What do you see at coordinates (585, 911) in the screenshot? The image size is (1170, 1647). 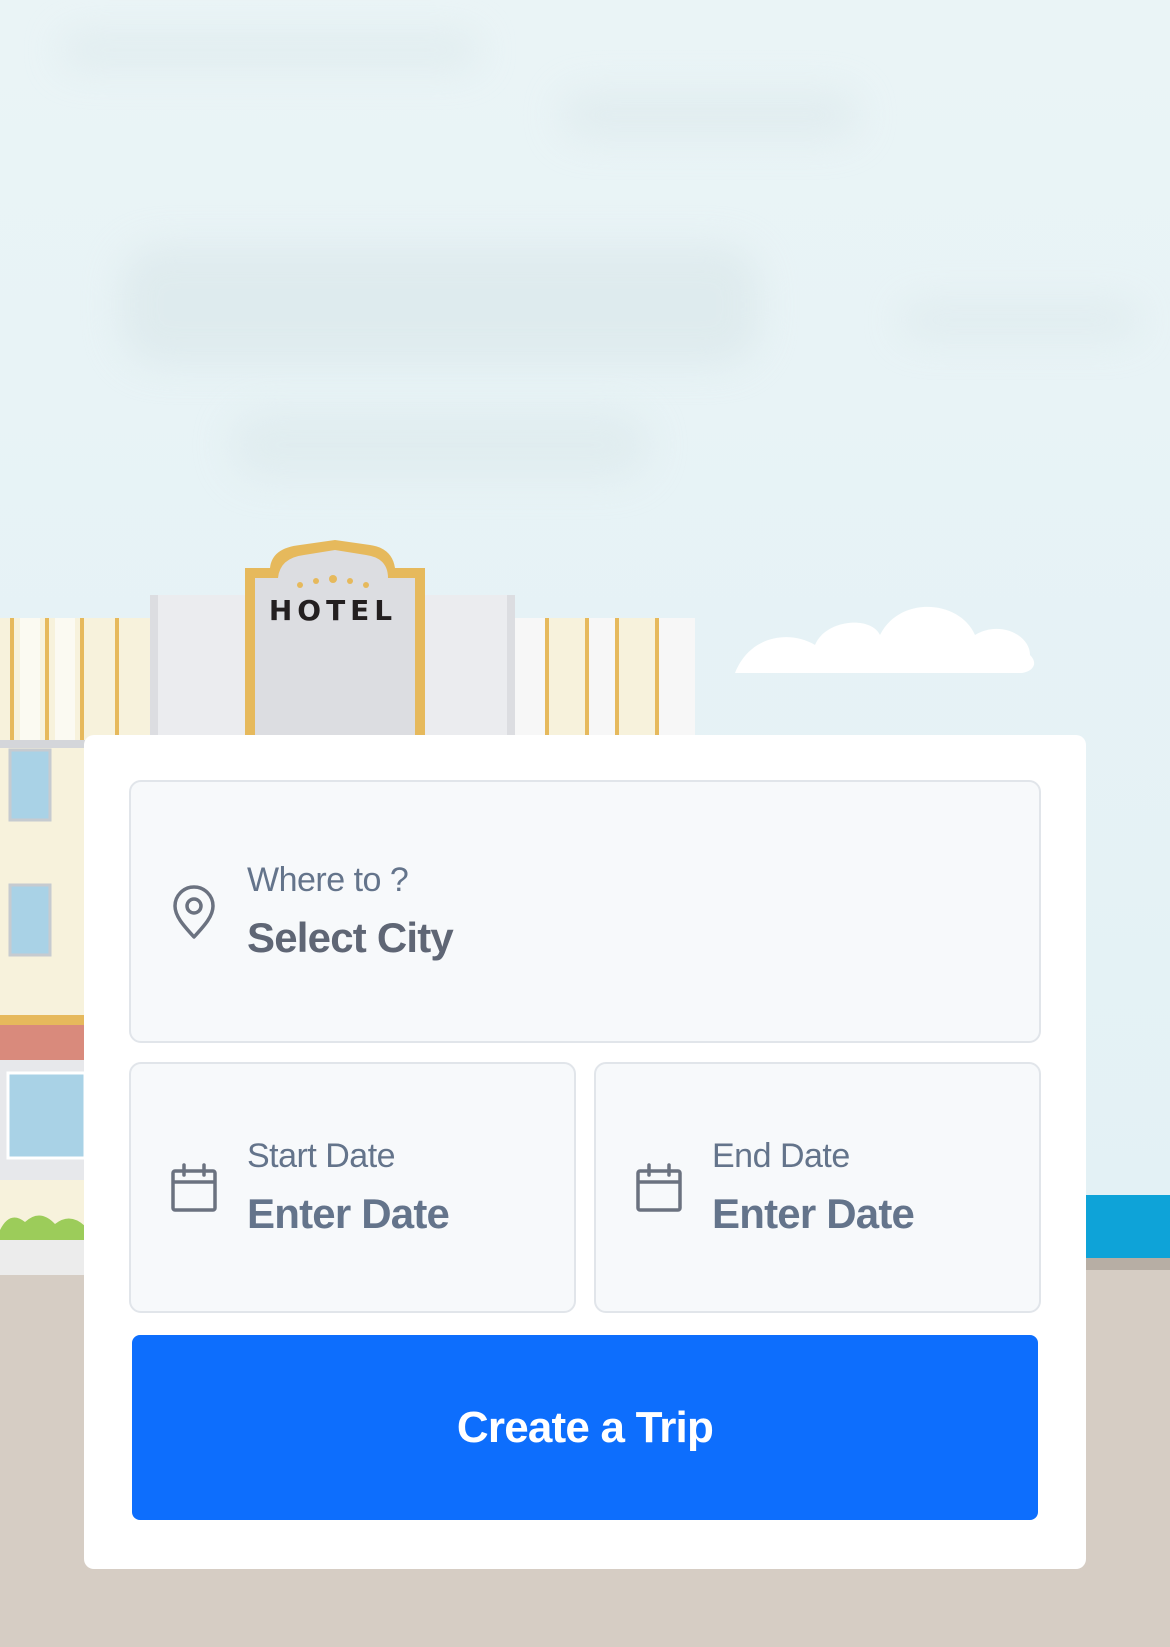 I see `destination-field: Where to ? Select City` at bounding box center [585, 911].